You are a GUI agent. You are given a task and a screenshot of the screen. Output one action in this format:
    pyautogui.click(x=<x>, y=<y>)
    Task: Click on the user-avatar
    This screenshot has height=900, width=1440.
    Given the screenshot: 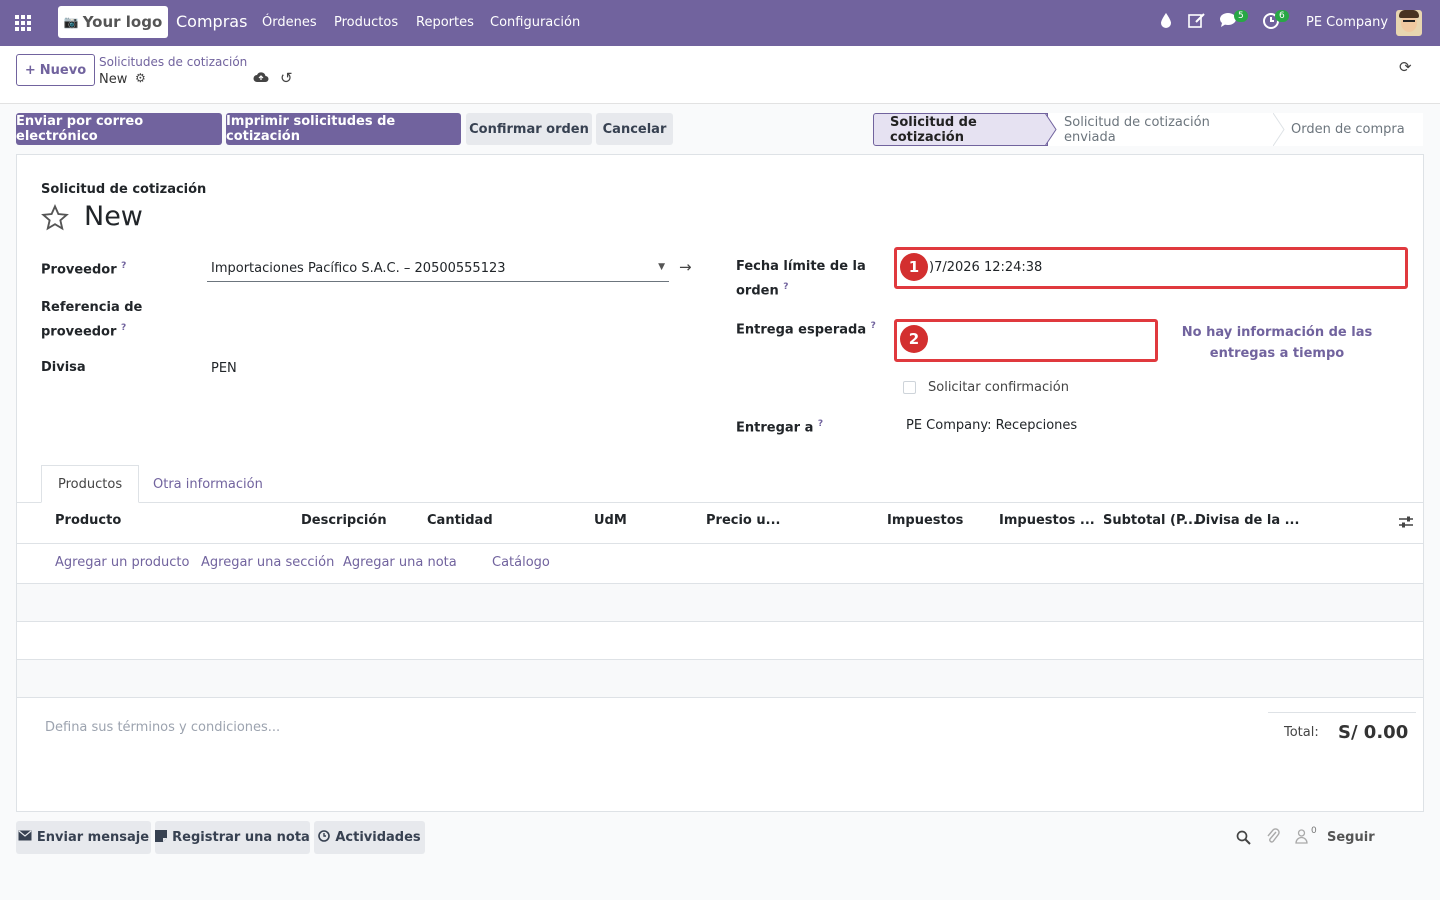 What is the action you would take?
    pyautogui.click(x=1409, y=23)
    